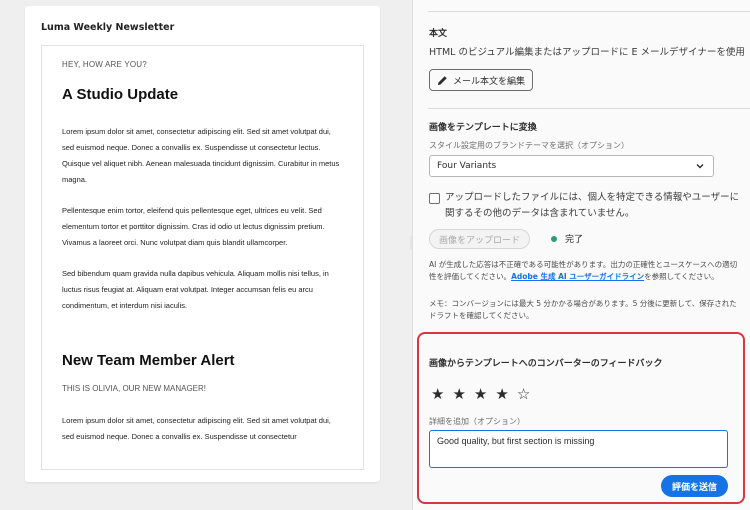 This screenshot has width=750, height=510. Describe the element at coordinates (489, 81) in the screenshot. I see `edit-email-body-label: メール本文を編集` at that location.